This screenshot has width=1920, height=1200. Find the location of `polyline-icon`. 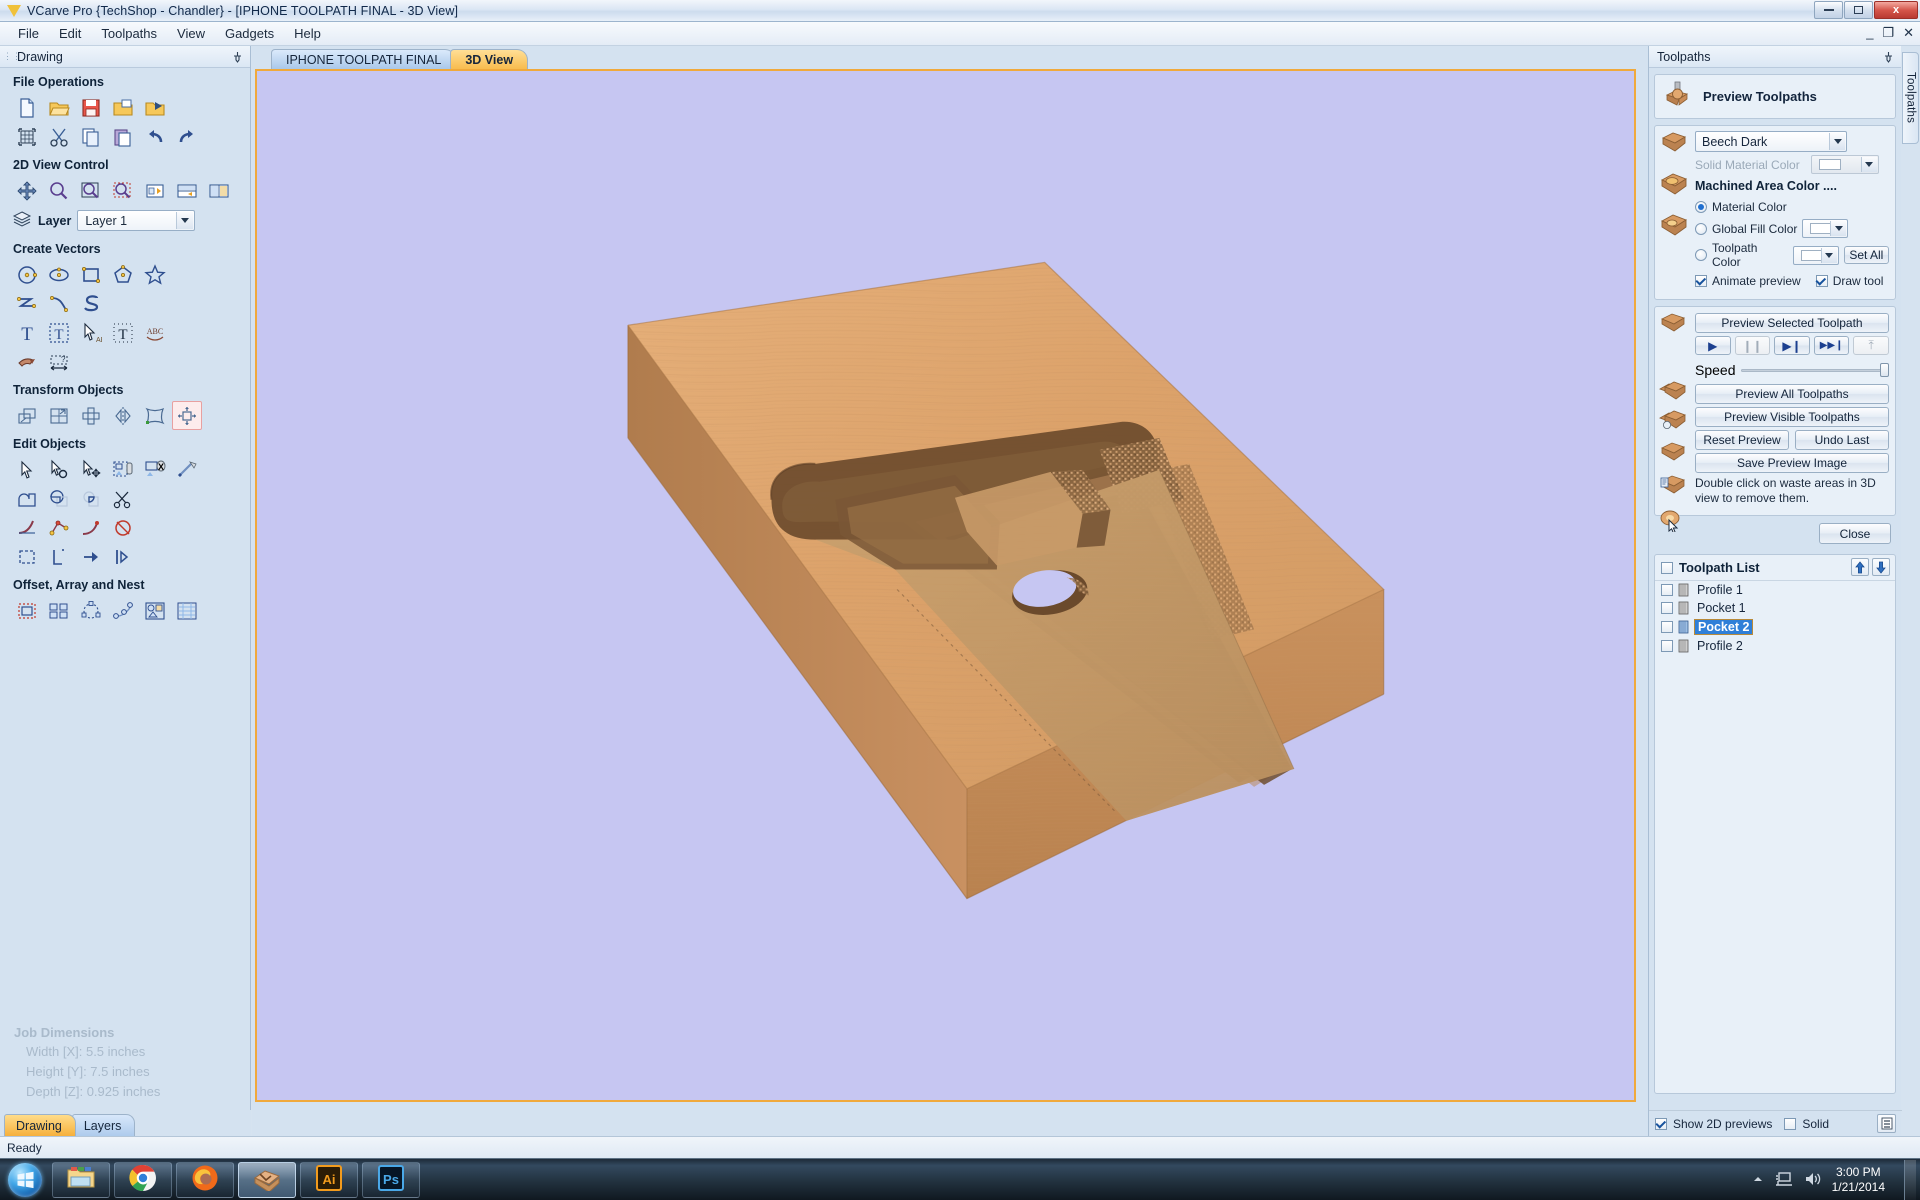

polyline-icon is located at coordinates (27, 303).